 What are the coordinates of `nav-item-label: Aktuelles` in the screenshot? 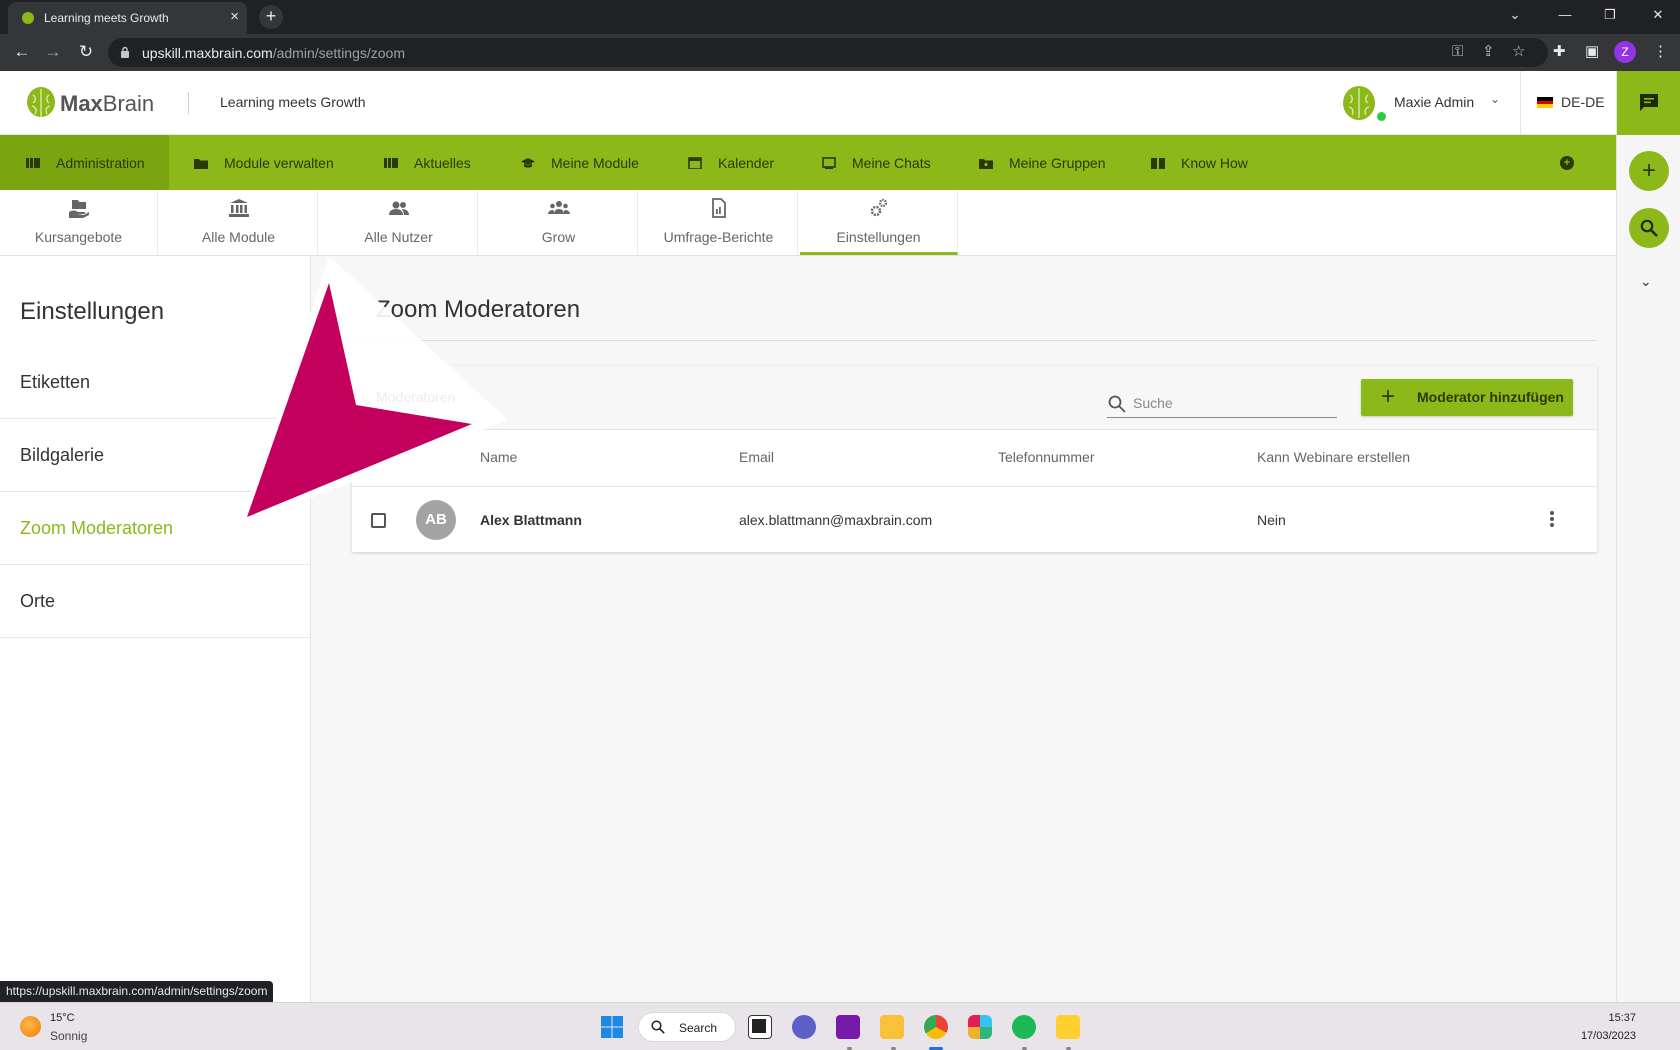 It's located at (442, 162).